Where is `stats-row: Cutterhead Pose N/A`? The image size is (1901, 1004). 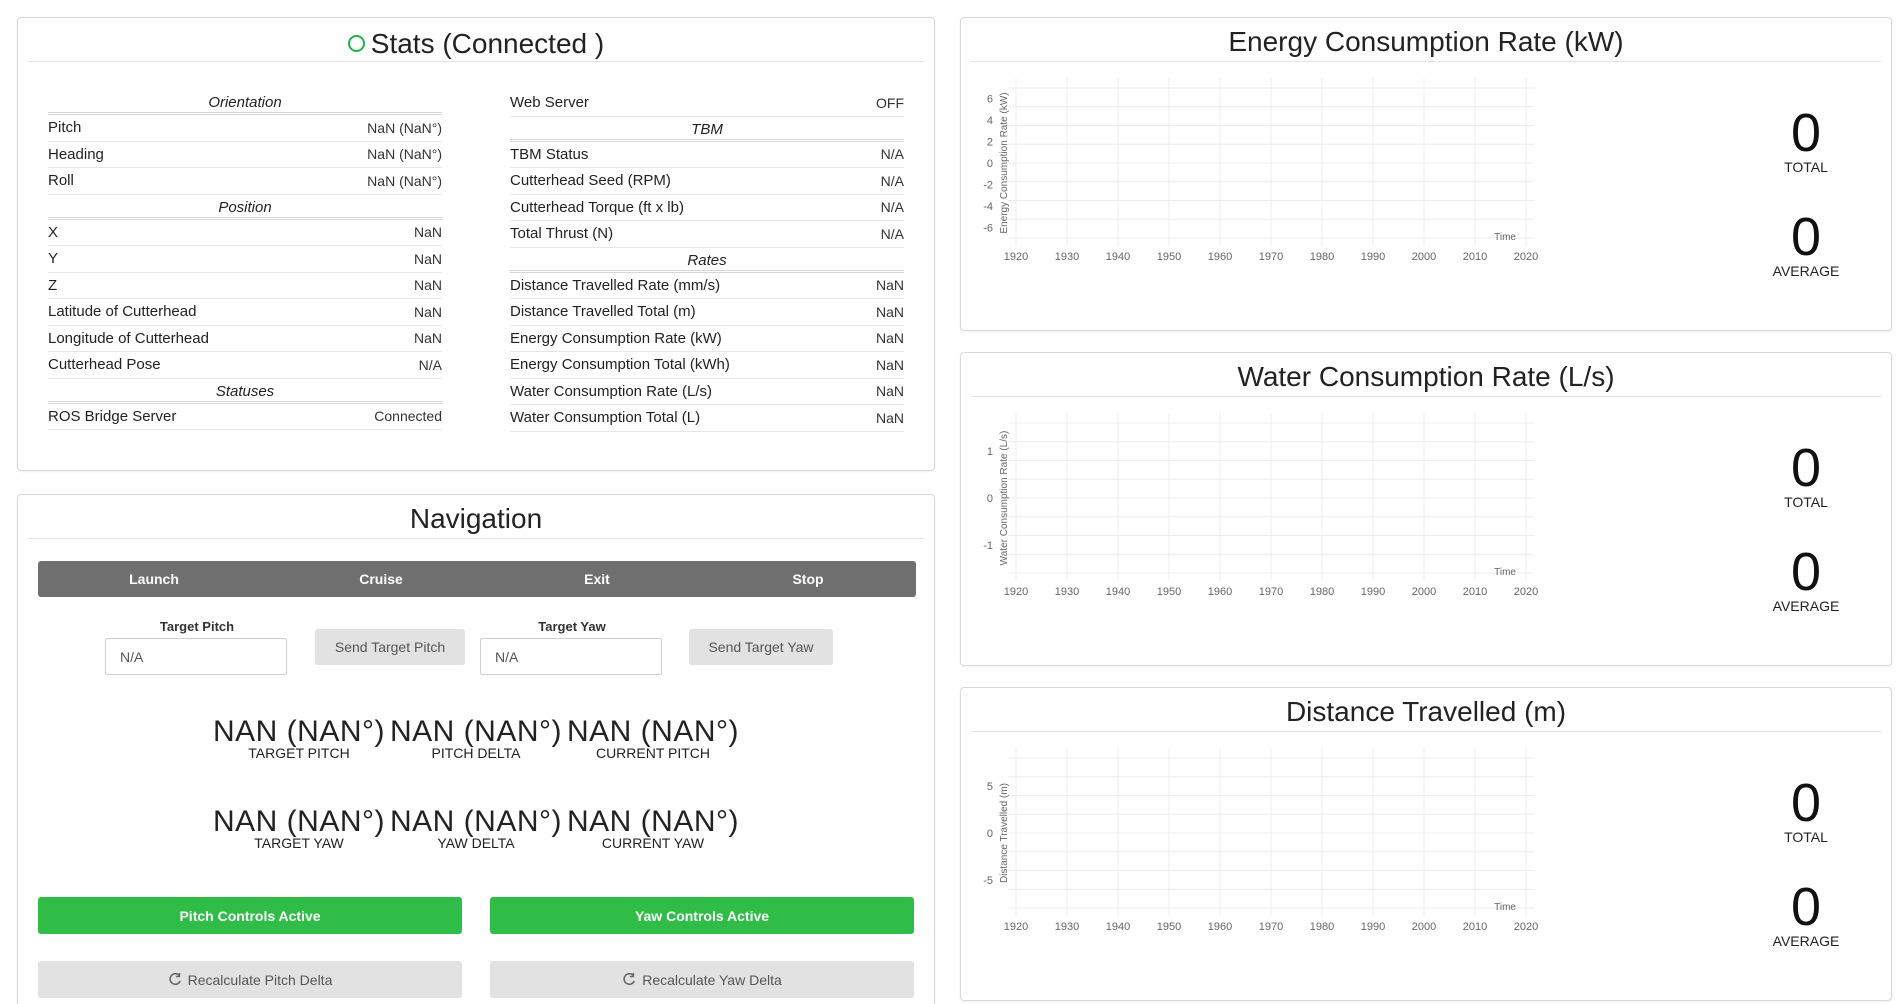
stats-row: Cutterhead Pose N/A is located at coordinates (245, 365).